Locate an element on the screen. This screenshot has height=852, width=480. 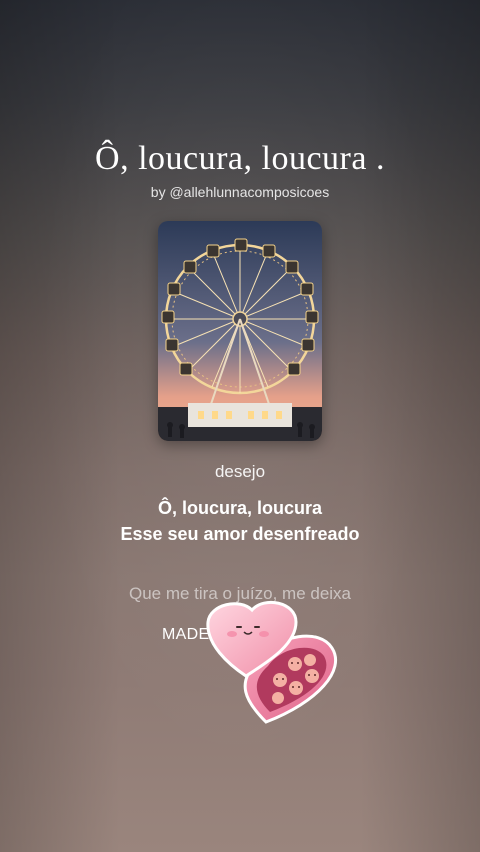
lyric-highlighted-line-2: Esse seu amor desenfreado is located at coordinates (240, 534).